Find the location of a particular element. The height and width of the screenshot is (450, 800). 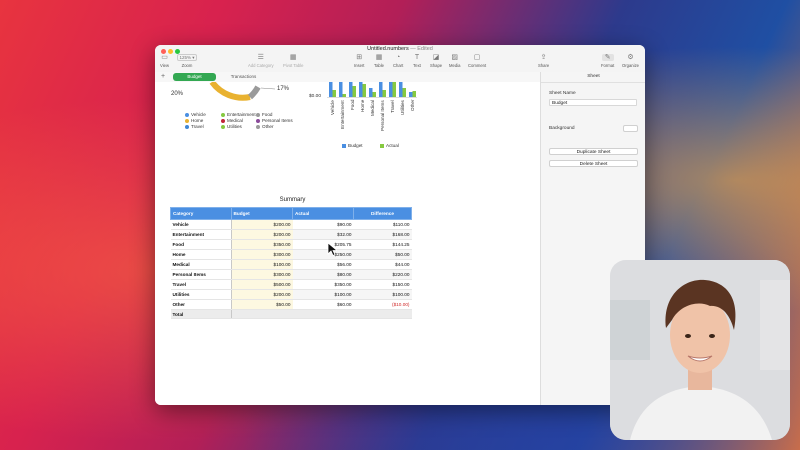

organize-button: ⚙ Organize is located at coordinates (630, 61).